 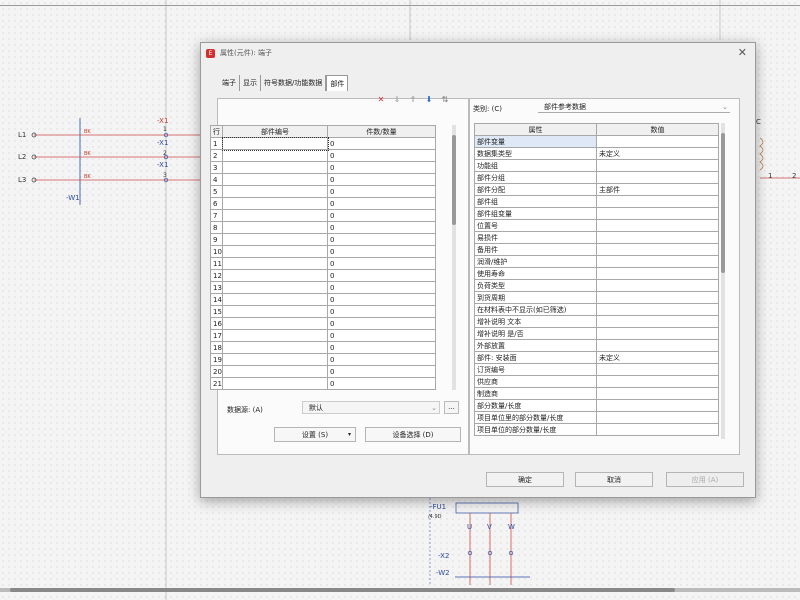 What do you see at coordinates (614, 479) in the screenshot?
I see `cancel-button: 取消` at bounding box center [614, 479].